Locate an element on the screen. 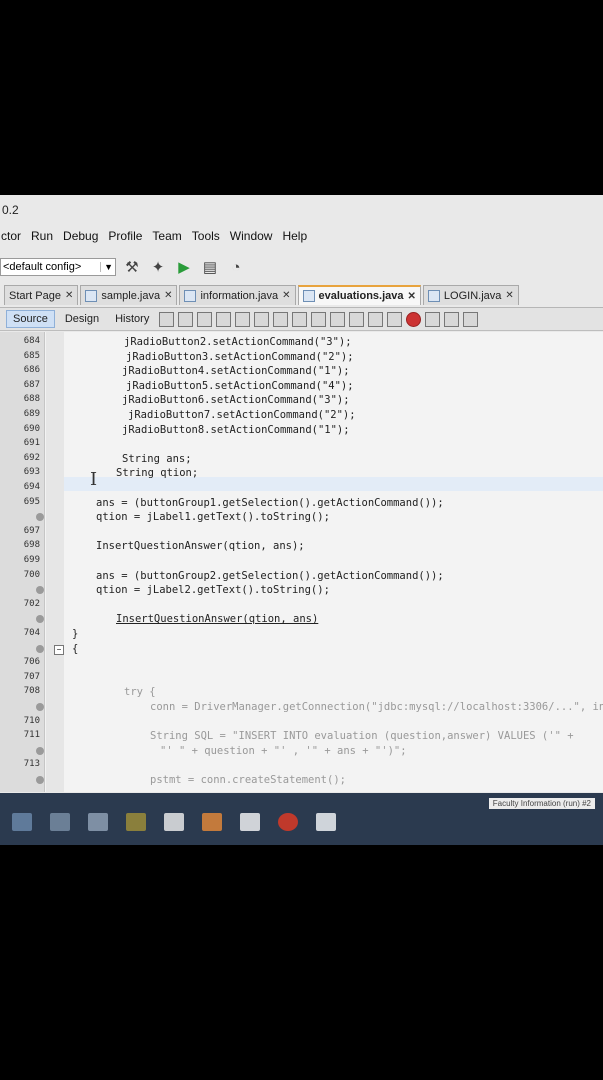 This screenshot has height=1080, width=603. line-number: 699 is located at coordinates (31, 560).